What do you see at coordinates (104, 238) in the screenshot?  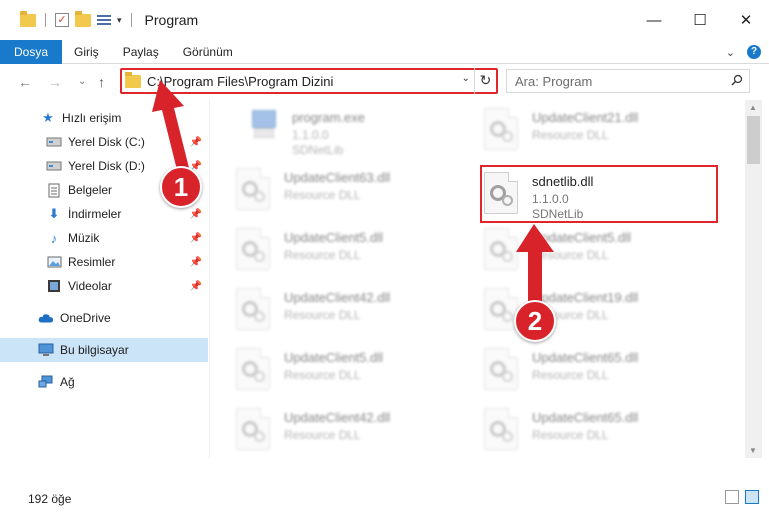 I see `sidebar-item-music: ♪ Müzik 📌` at bounding box center [104, 238].